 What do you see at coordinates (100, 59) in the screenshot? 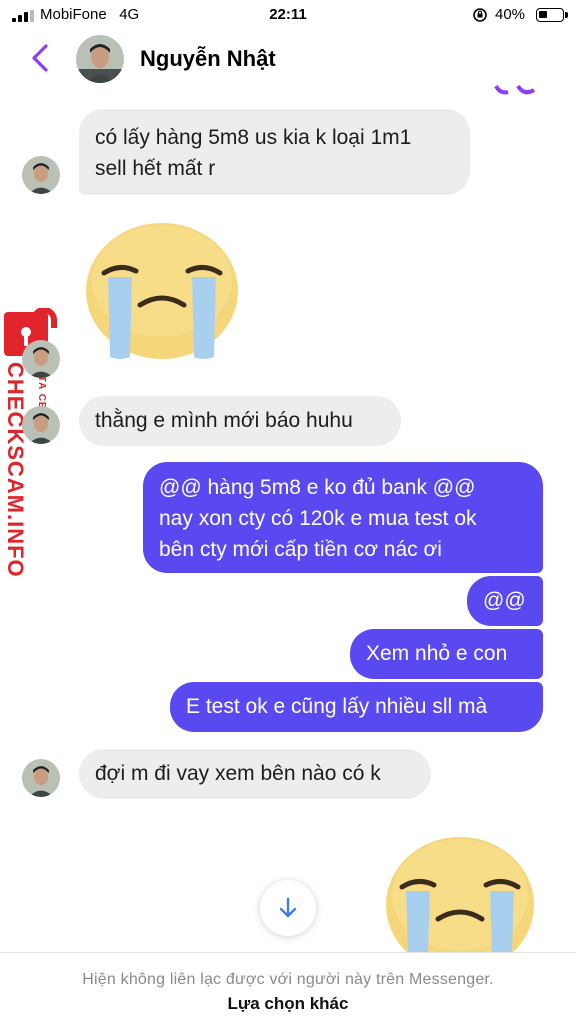
I see `contact-avatar` at bounding box center [100, 59].